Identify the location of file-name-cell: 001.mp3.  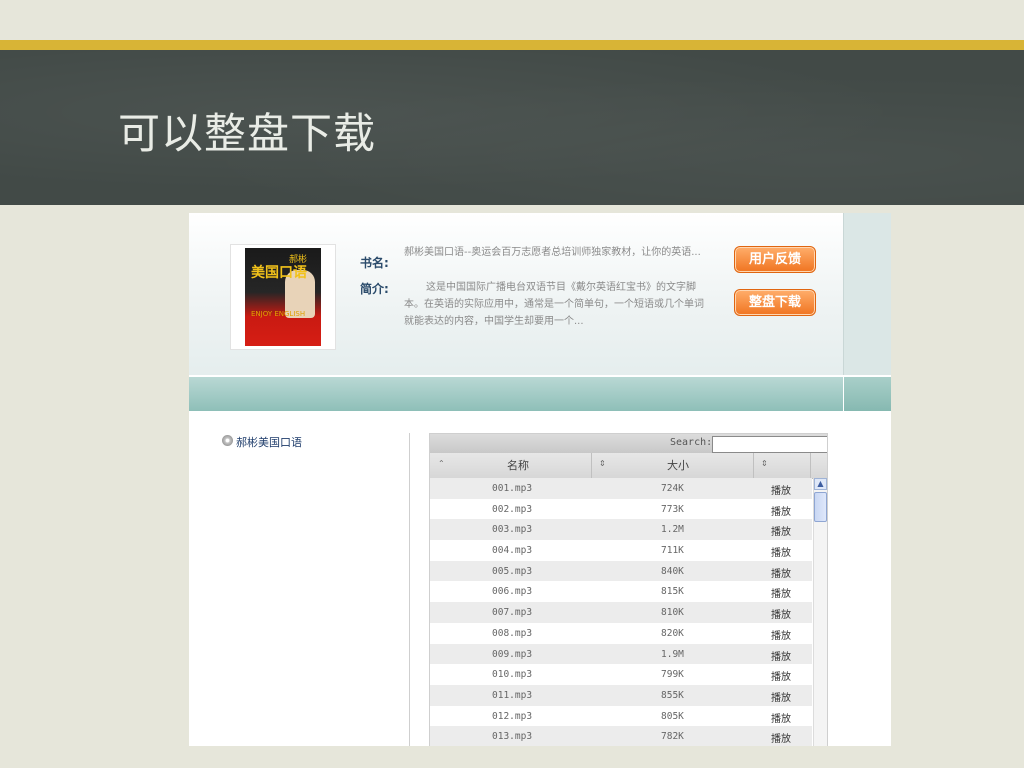
(512, 488).